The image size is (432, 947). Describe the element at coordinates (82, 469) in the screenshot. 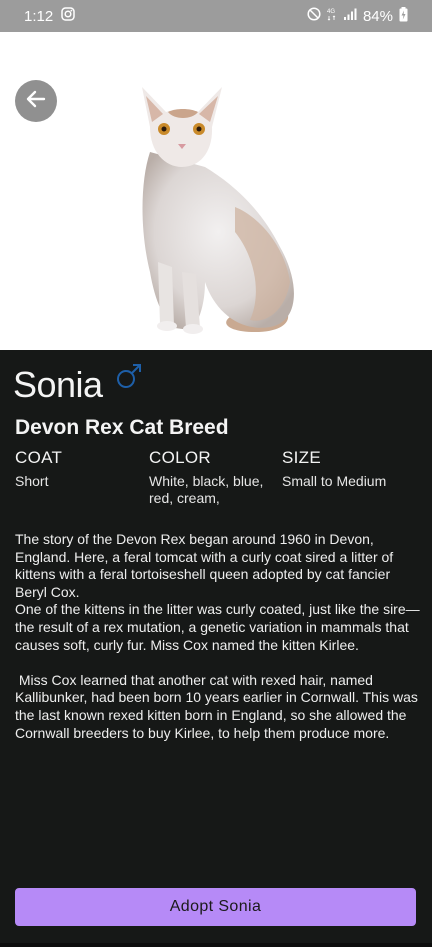

I see `attribute-coat: COAT Short` at that location.